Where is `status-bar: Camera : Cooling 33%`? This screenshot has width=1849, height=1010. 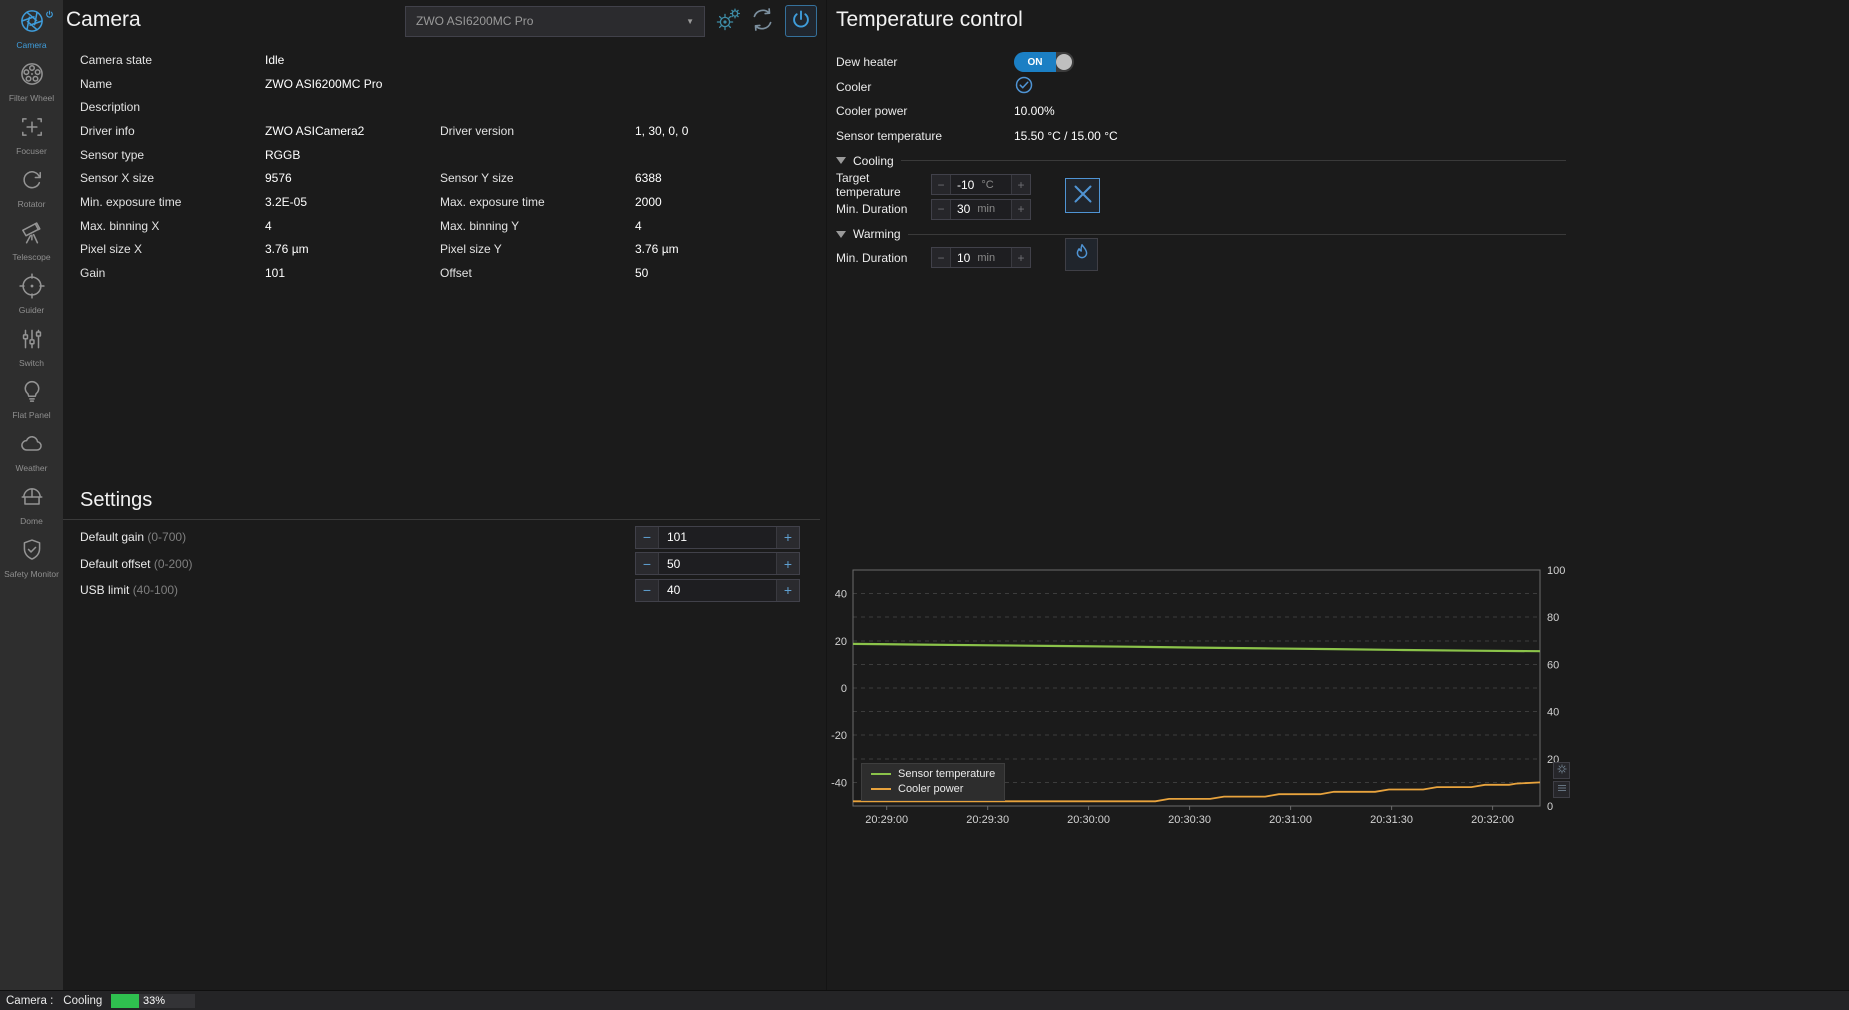 status-bar: Camera : Cooling 33% is located at coordinates (924, 1000).